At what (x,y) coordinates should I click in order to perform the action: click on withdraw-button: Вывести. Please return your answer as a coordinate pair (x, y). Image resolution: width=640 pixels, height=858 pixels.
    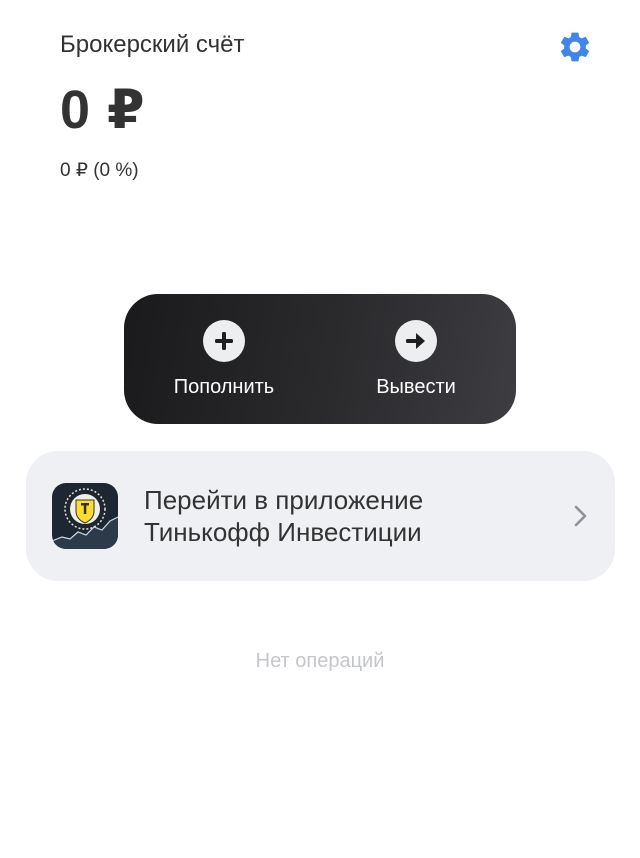
    Looking at the image, I should click on (416, 359).